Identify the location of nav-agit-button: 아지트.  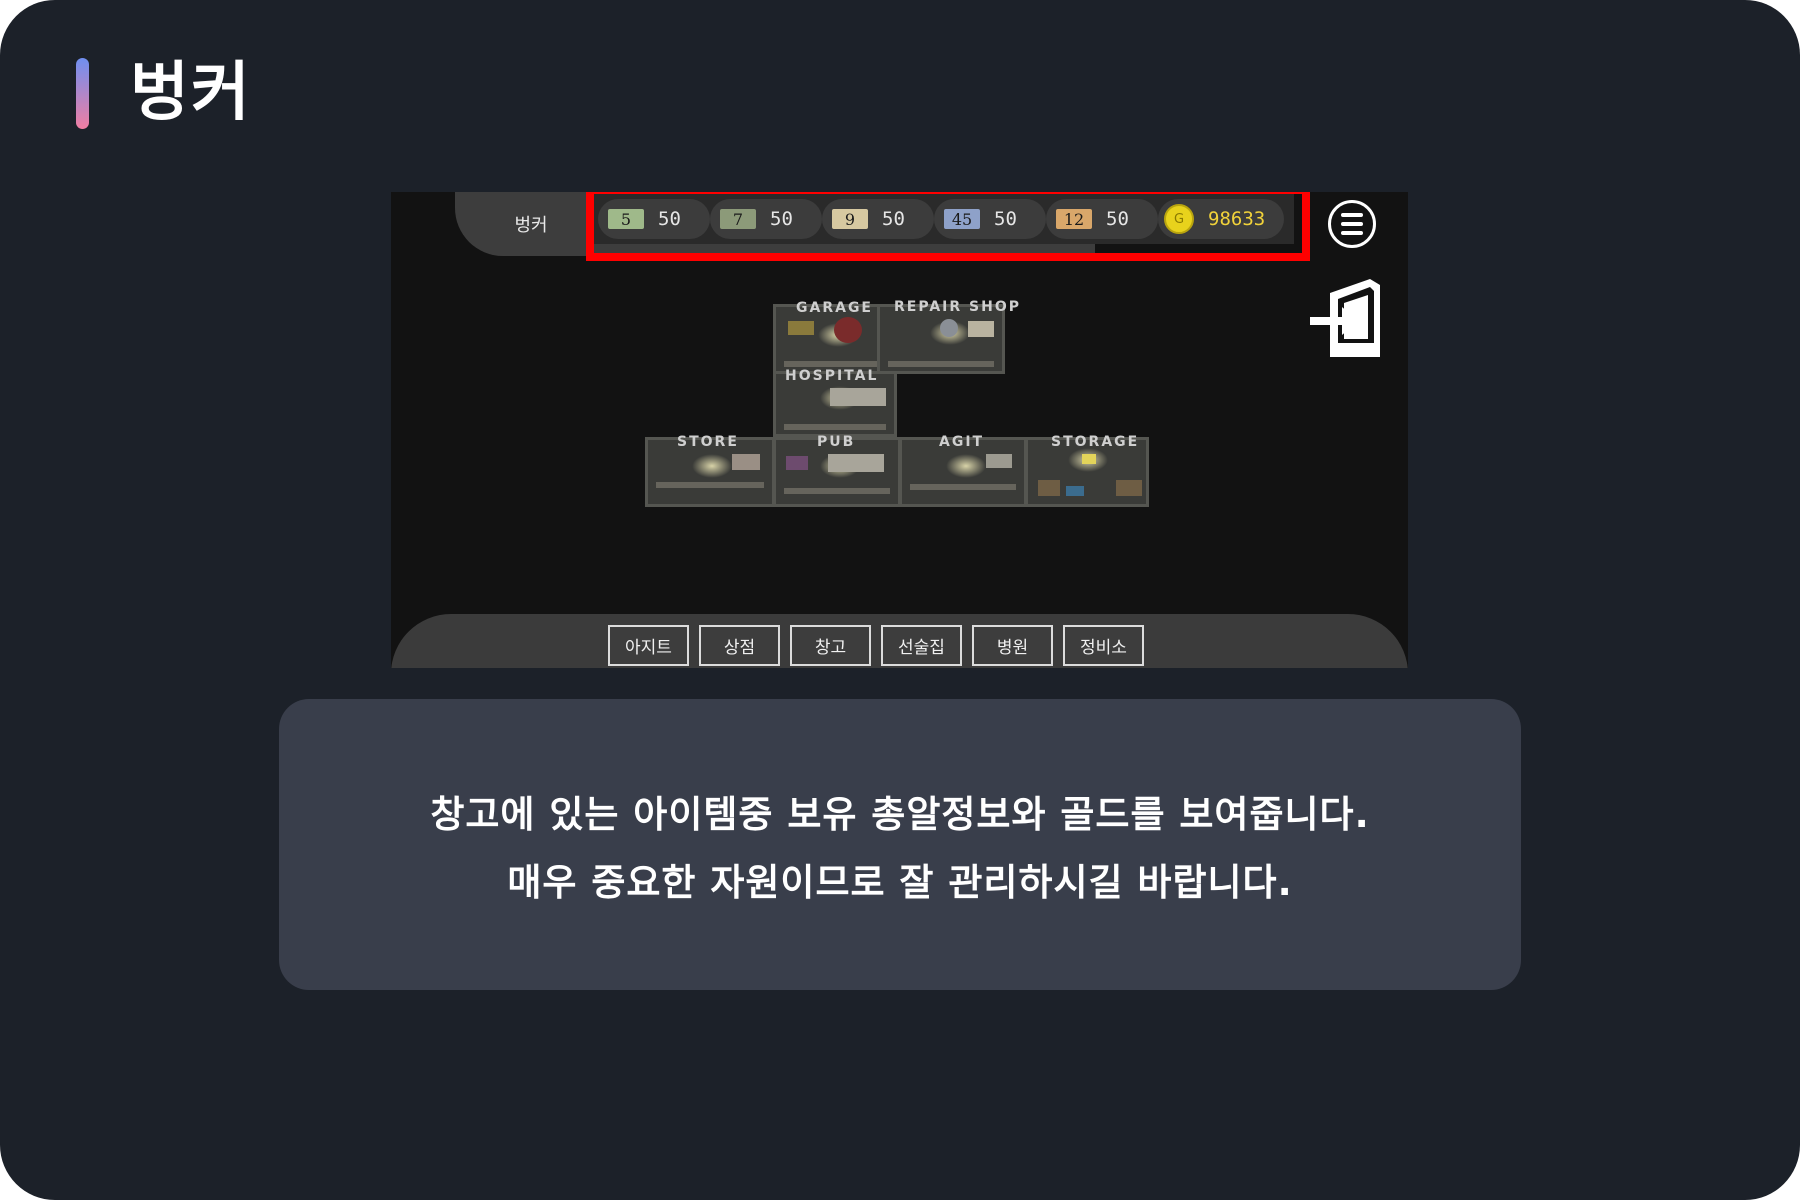
(648, 645).